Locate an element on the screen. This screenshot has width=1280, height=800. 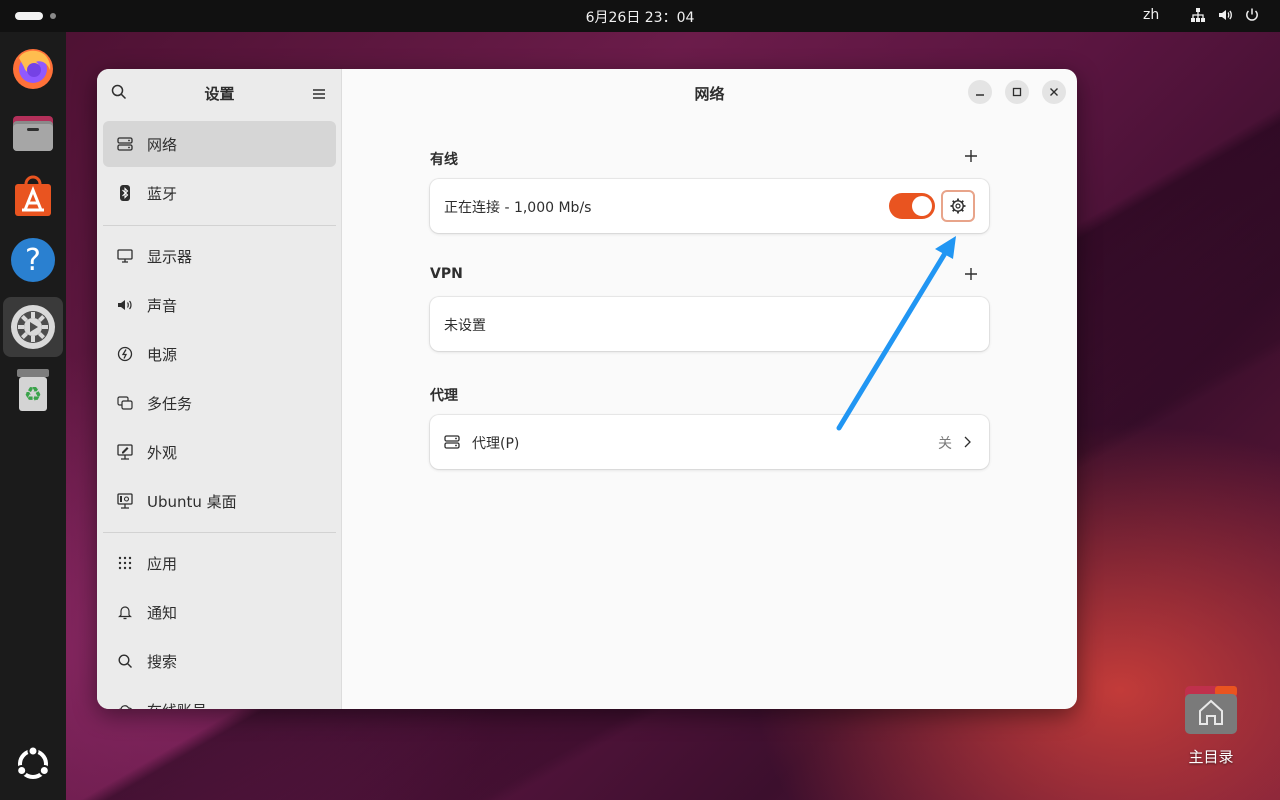
sidebar-item-sound: 声音 is located at coordinates (219, 305).